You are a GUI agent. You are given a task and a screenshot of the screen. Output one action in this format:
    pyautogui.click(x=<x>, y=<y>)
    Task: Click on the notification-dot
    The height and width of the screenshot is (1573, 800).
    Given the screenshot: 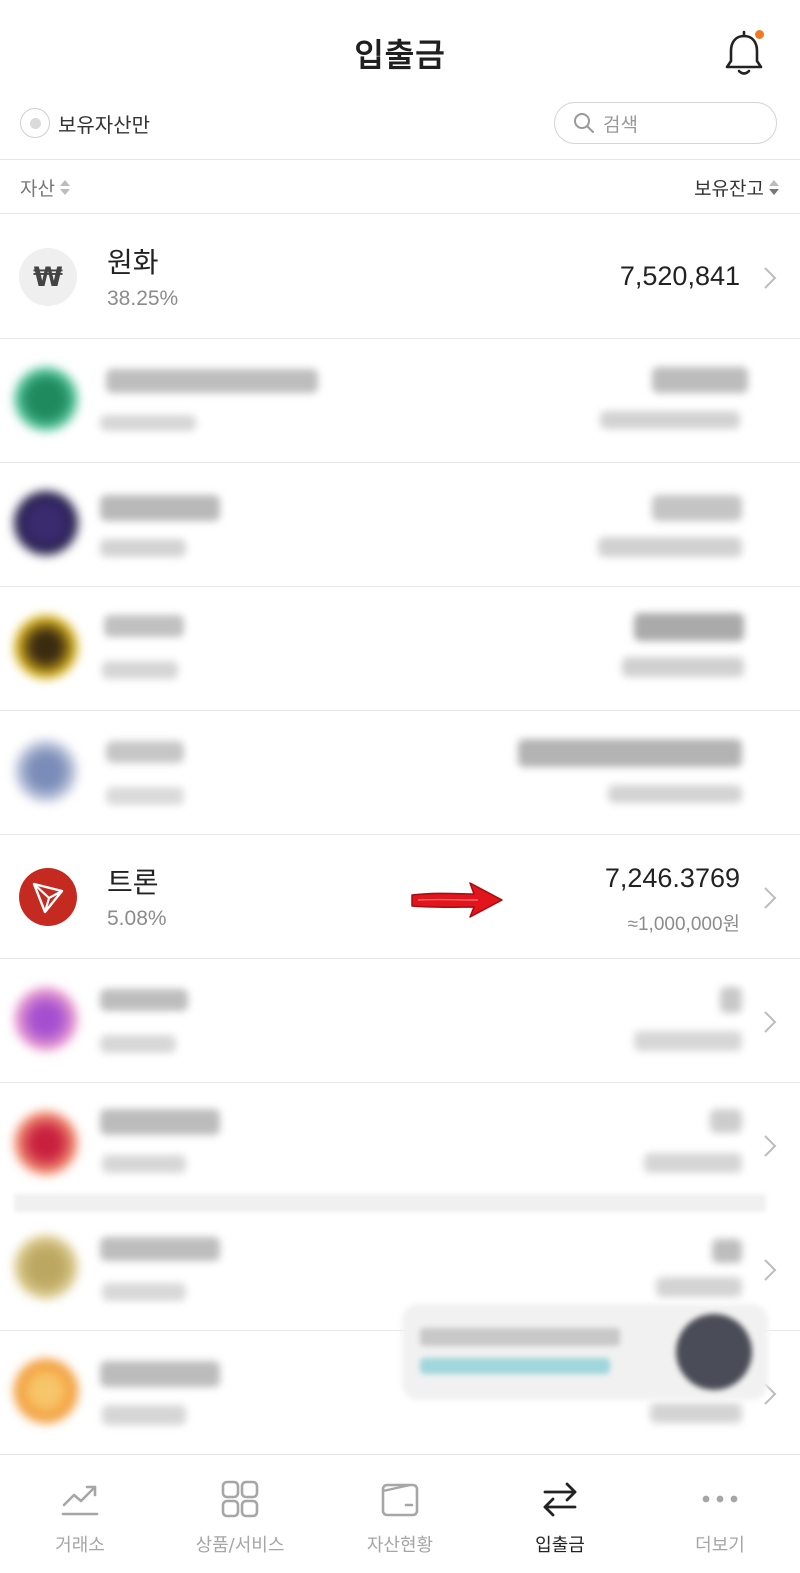 What is the action you would take?
    pyautogui.click(x=759, y=34)
    